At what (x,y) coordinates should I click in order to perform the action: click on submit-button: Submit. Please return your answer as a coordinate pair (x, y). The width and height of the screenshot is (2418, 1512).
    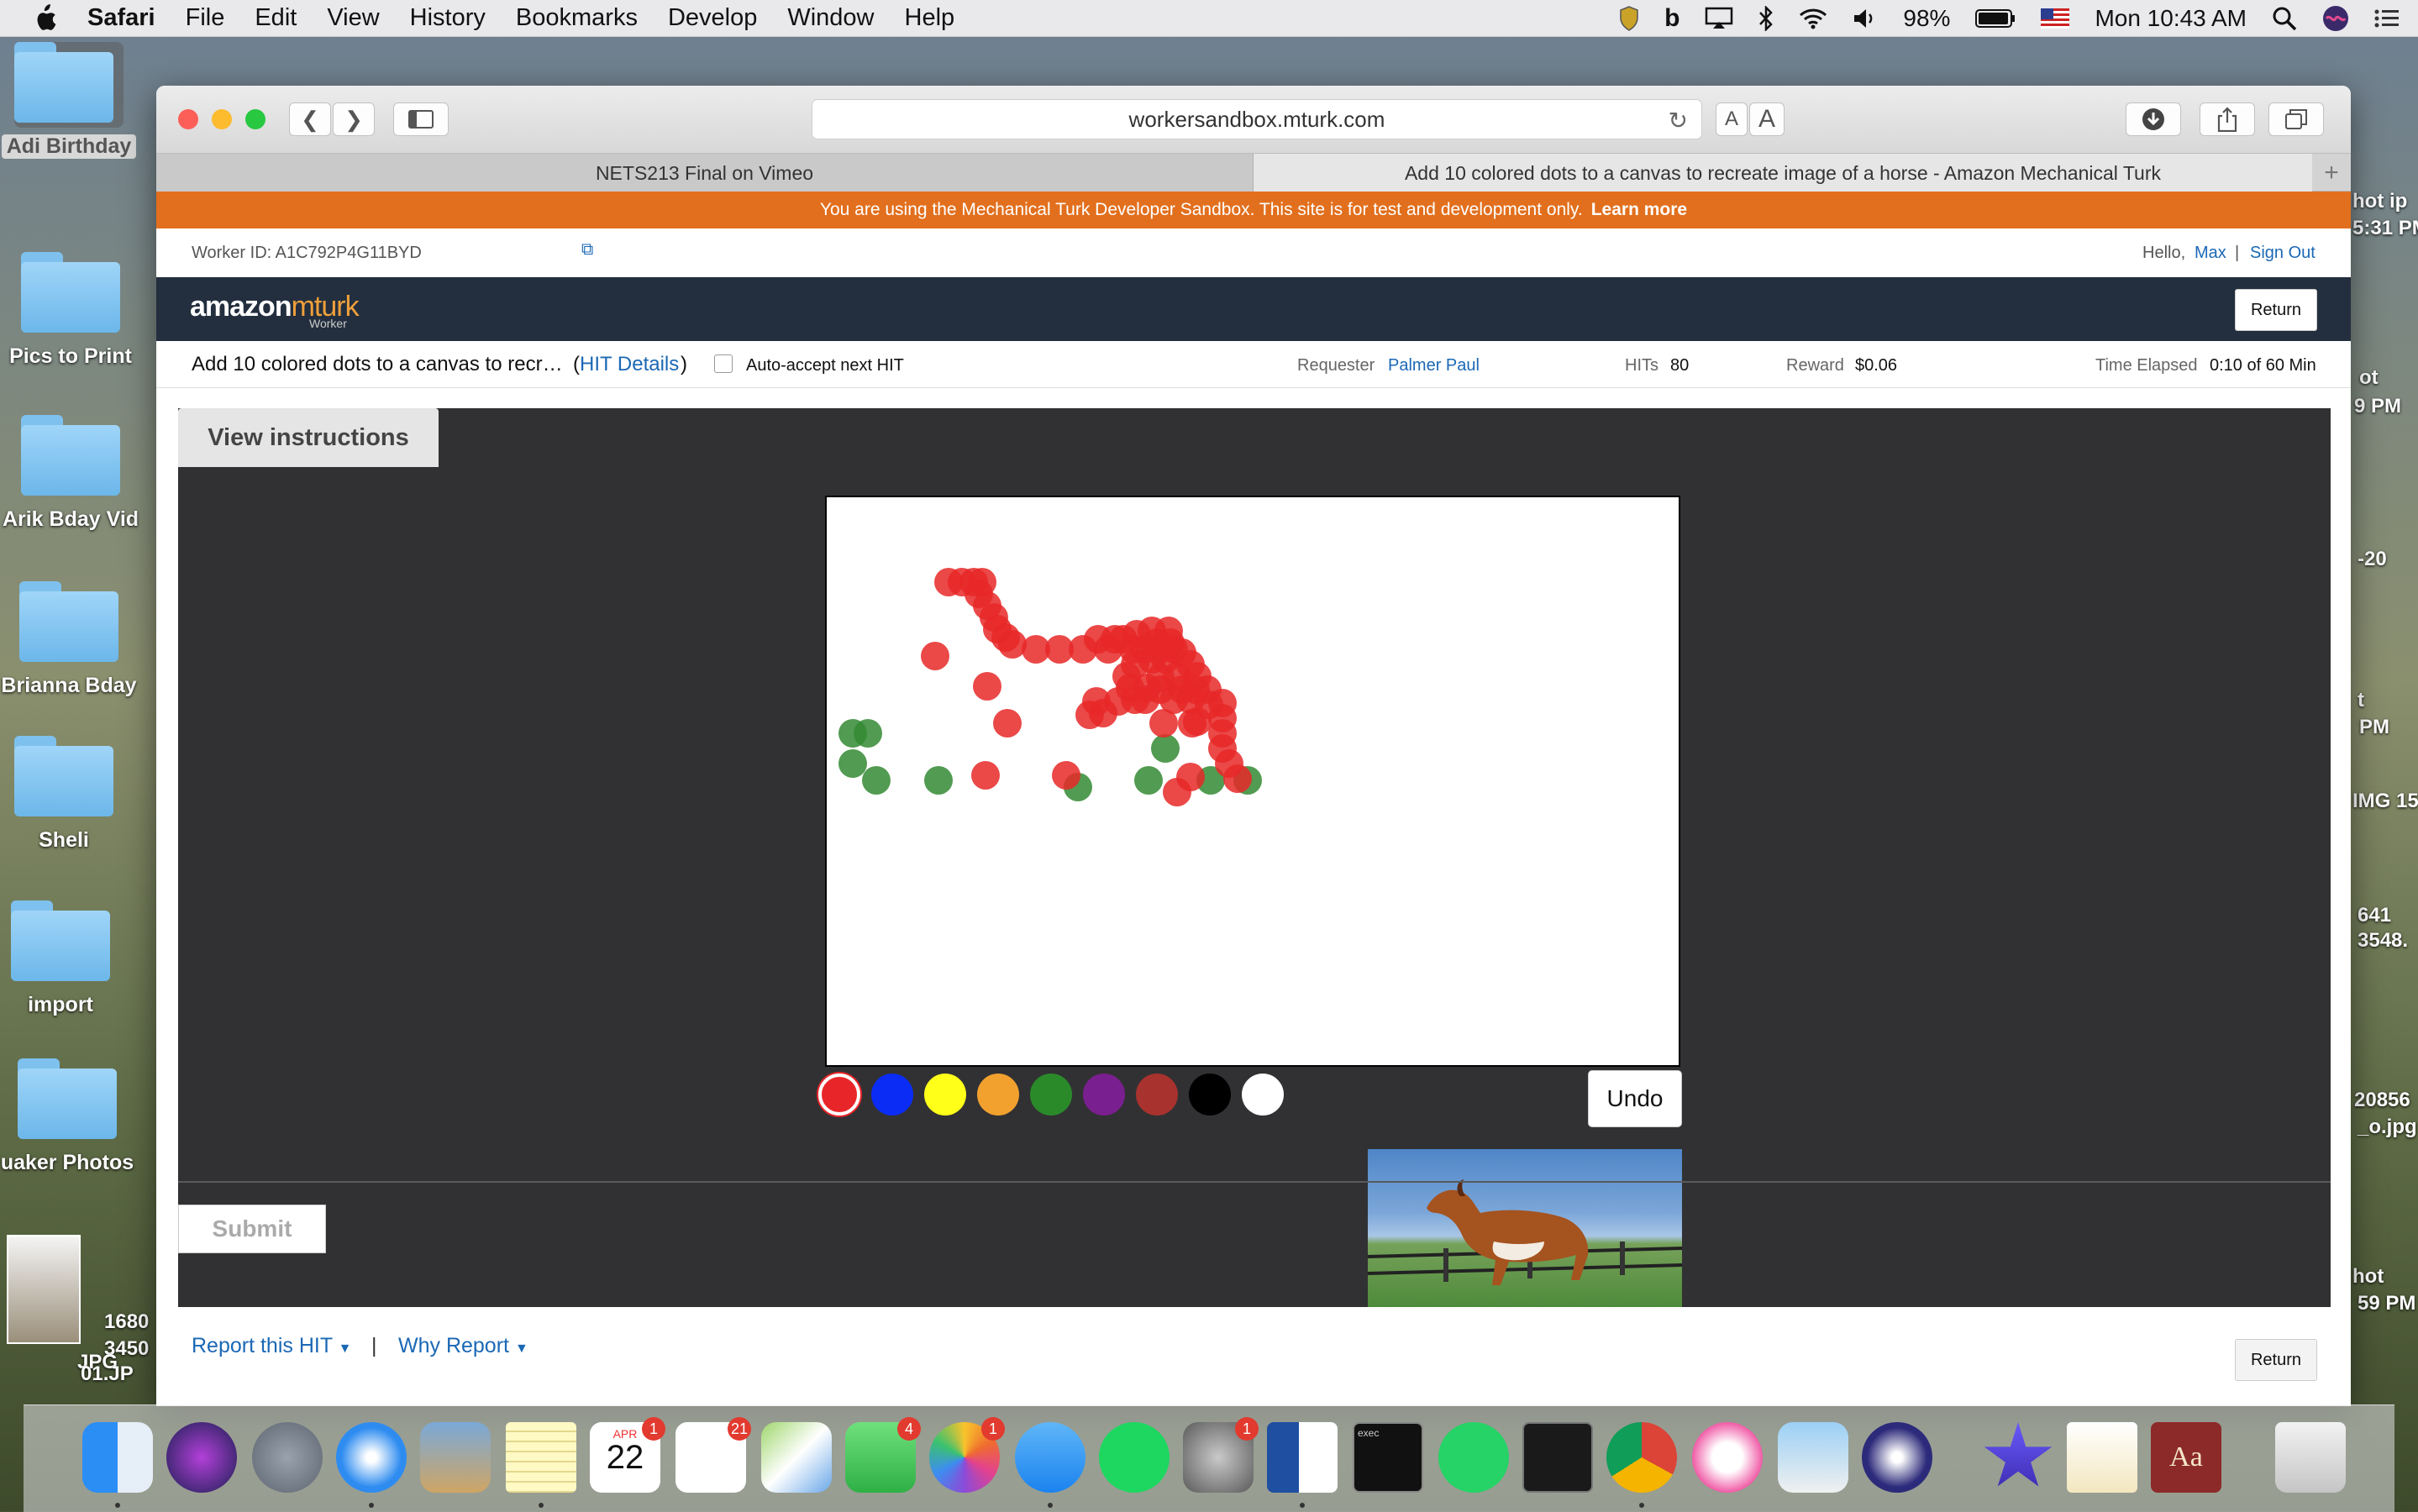
    Looking at the image, I should click on (252, 1229).